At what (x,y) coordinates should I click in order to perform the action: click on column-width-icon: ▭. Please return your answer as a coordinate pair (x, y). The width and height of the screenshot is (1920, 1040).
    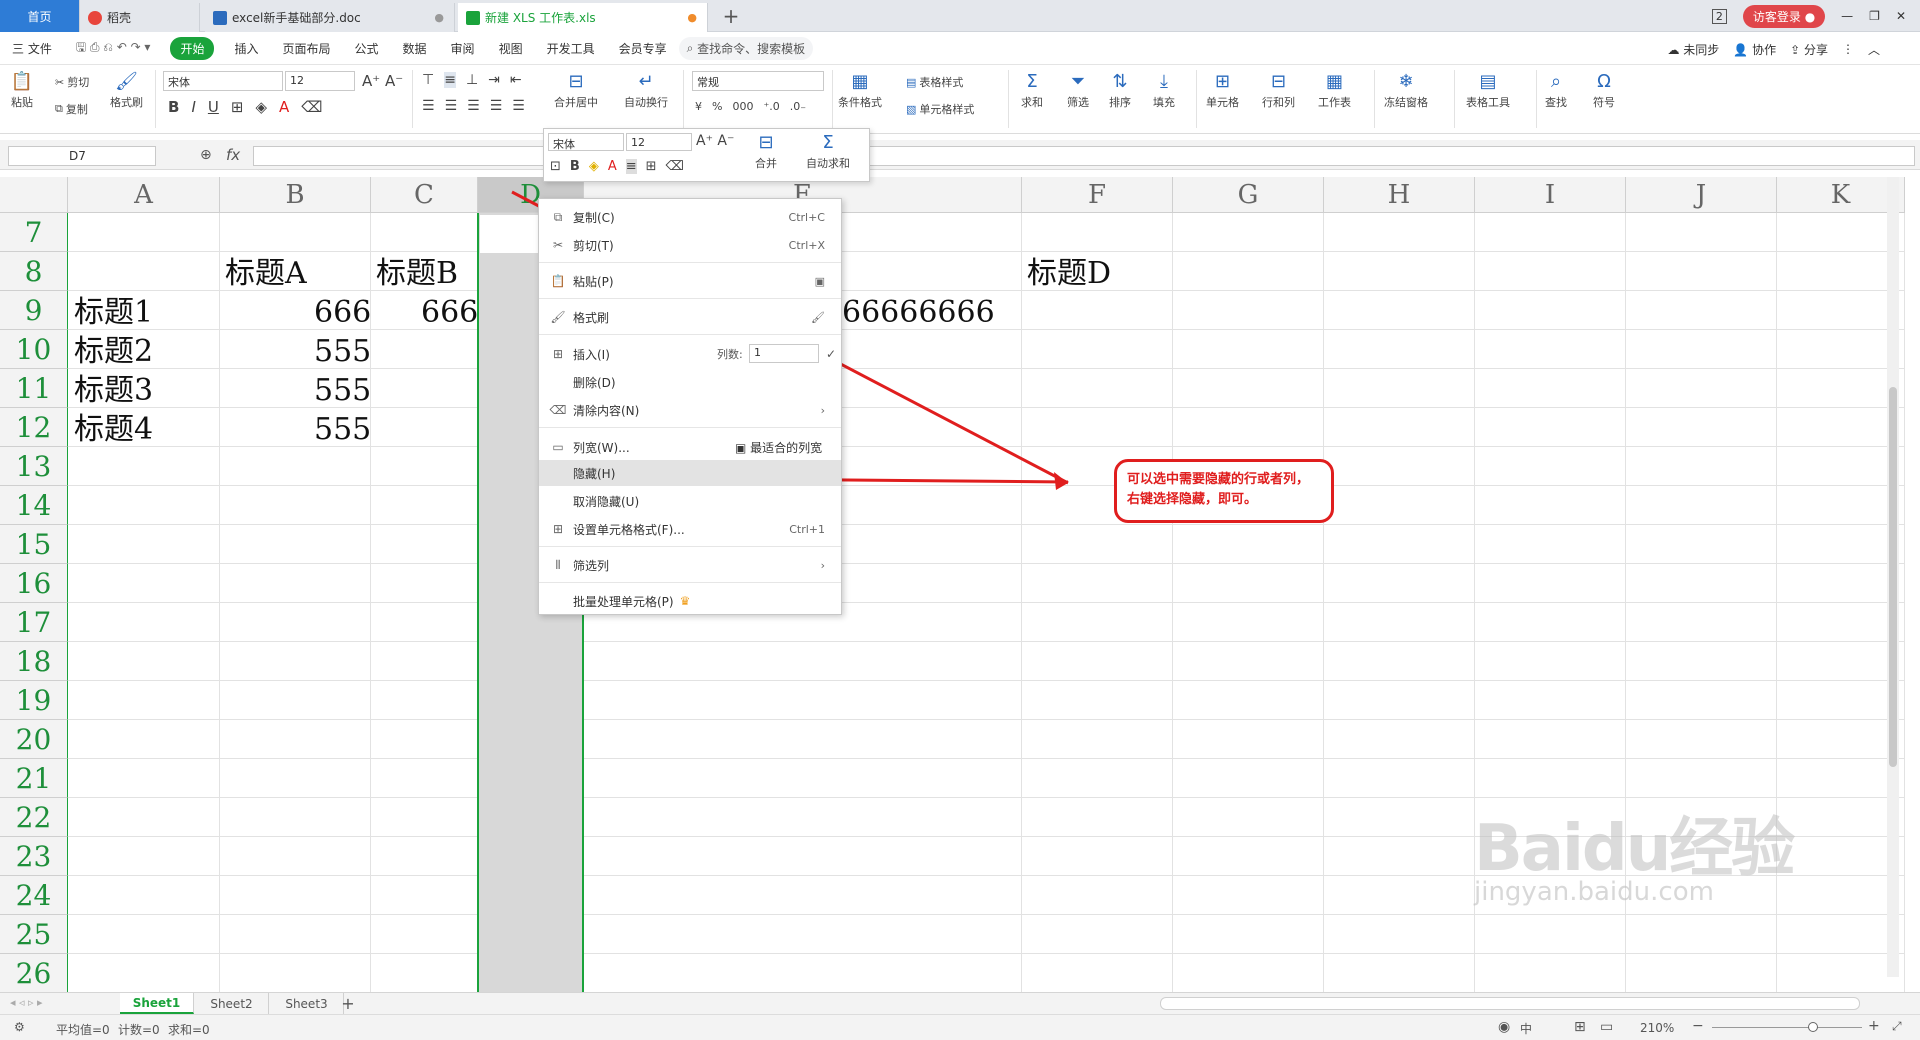
    Looking at the image, I should click on (558, 447).